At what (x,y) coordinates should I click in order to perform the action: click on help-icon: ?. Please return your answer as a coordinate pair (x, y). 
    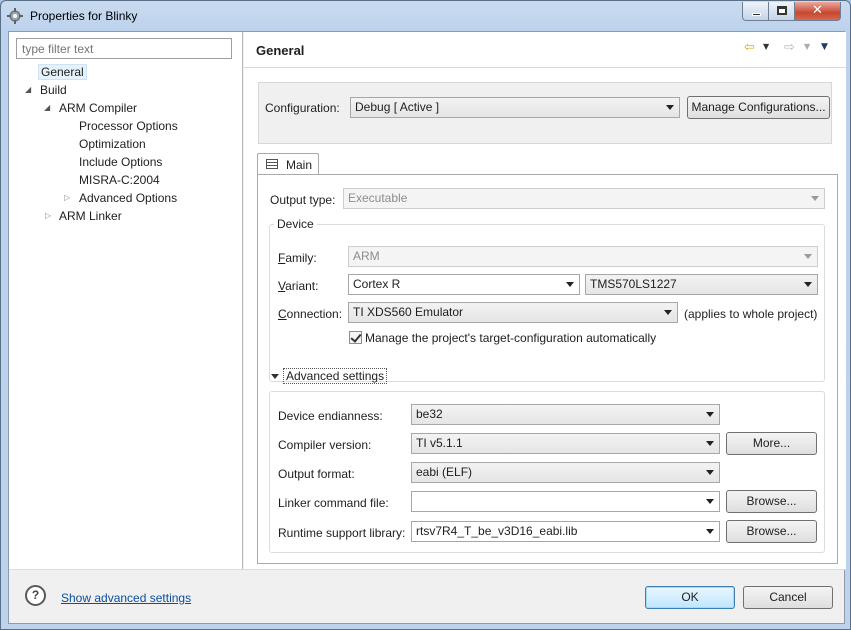
    Looking at the image, I should click on (35, 595).